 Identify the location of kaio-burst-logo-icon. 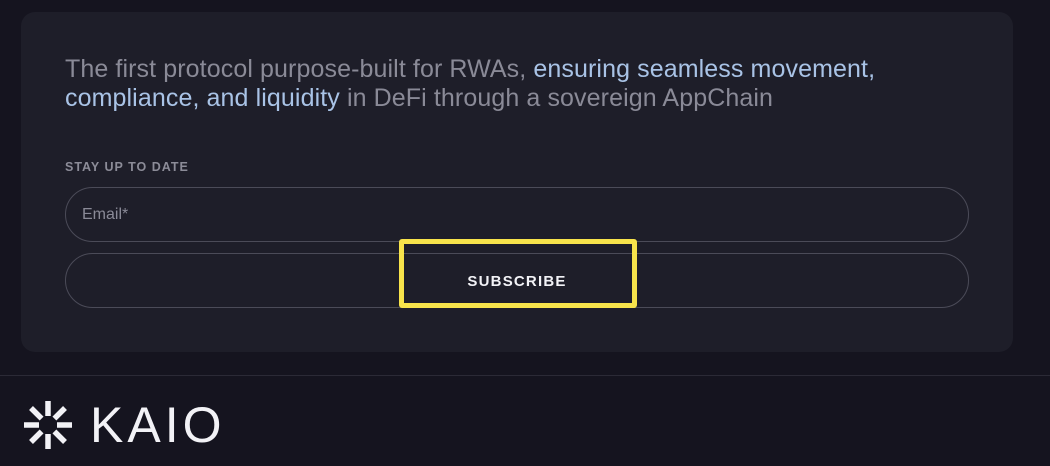
(48, 425).